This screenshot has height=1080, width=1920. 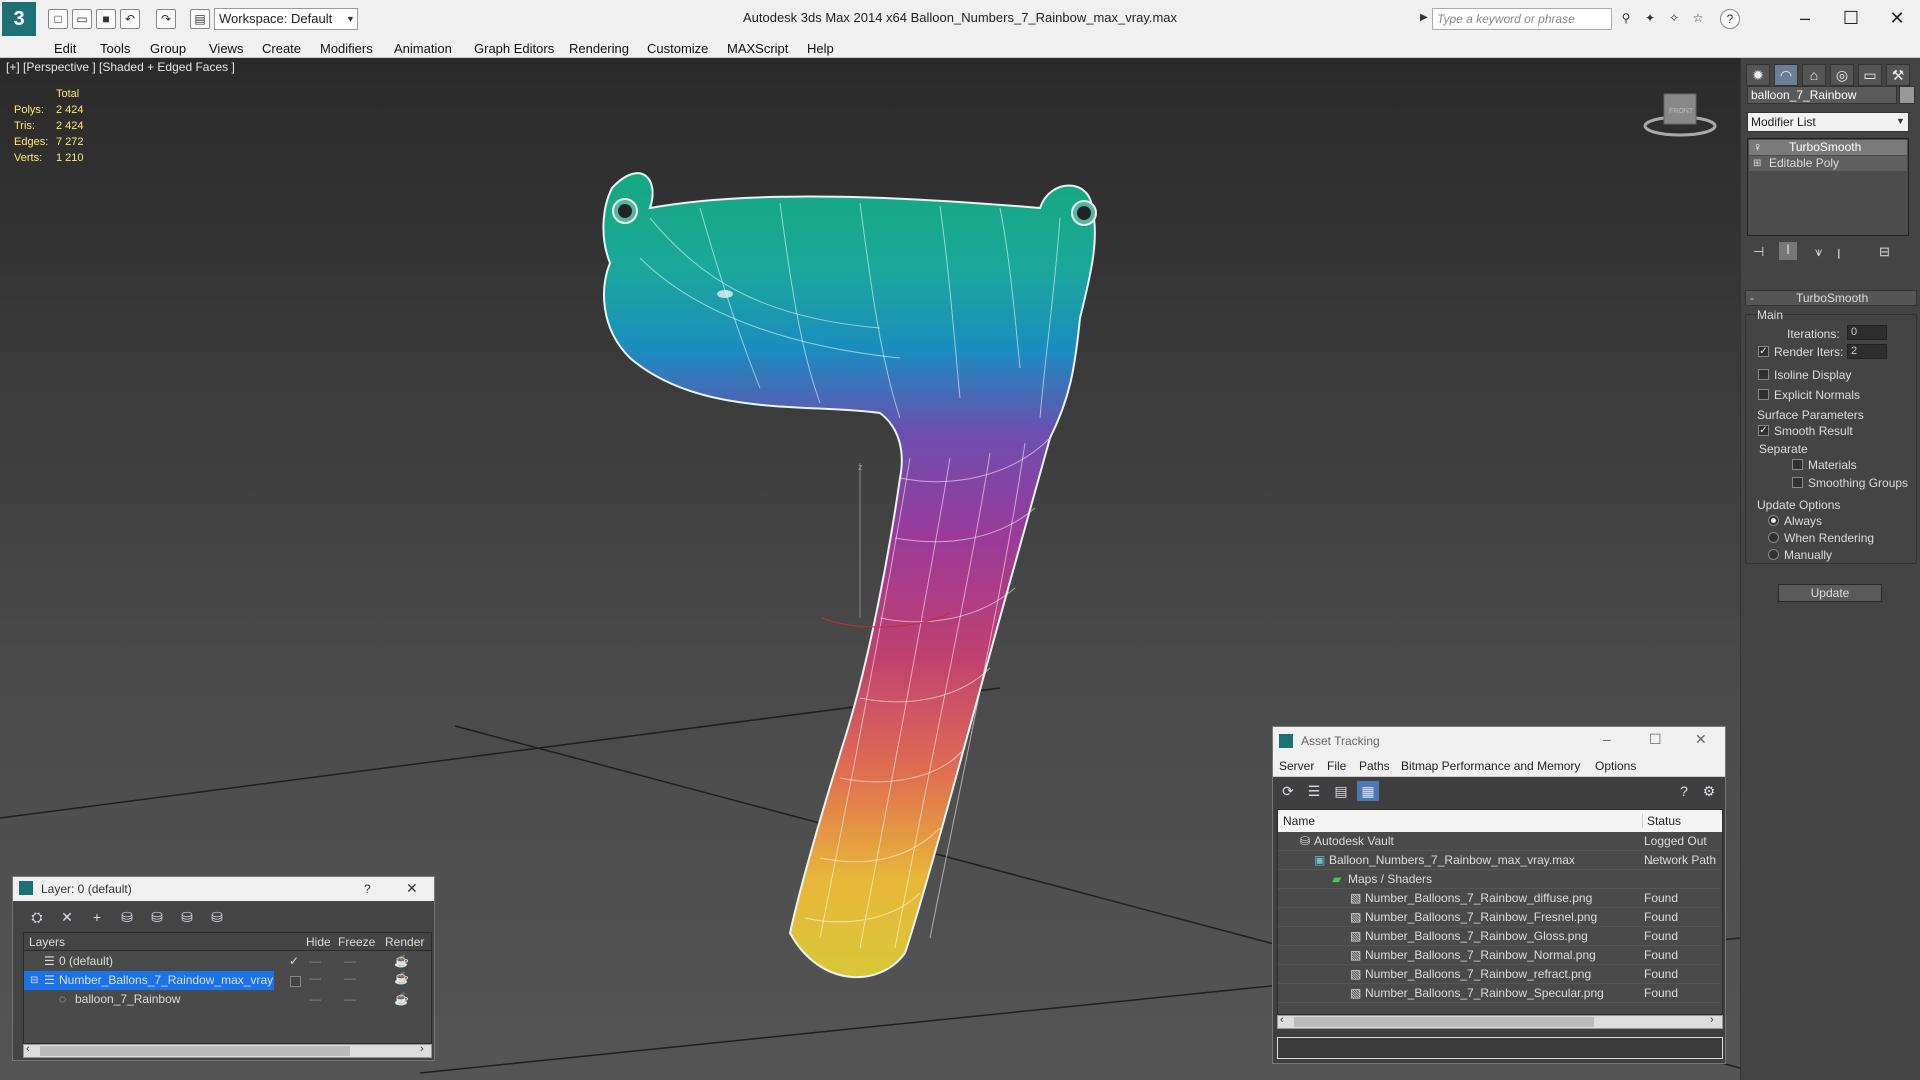 What do you see at coordinates (226, 999) in the screenshot?
I see `object-row: ◌ balloon_7_Rainbow — — ☕` at bounding box center [226, 999].